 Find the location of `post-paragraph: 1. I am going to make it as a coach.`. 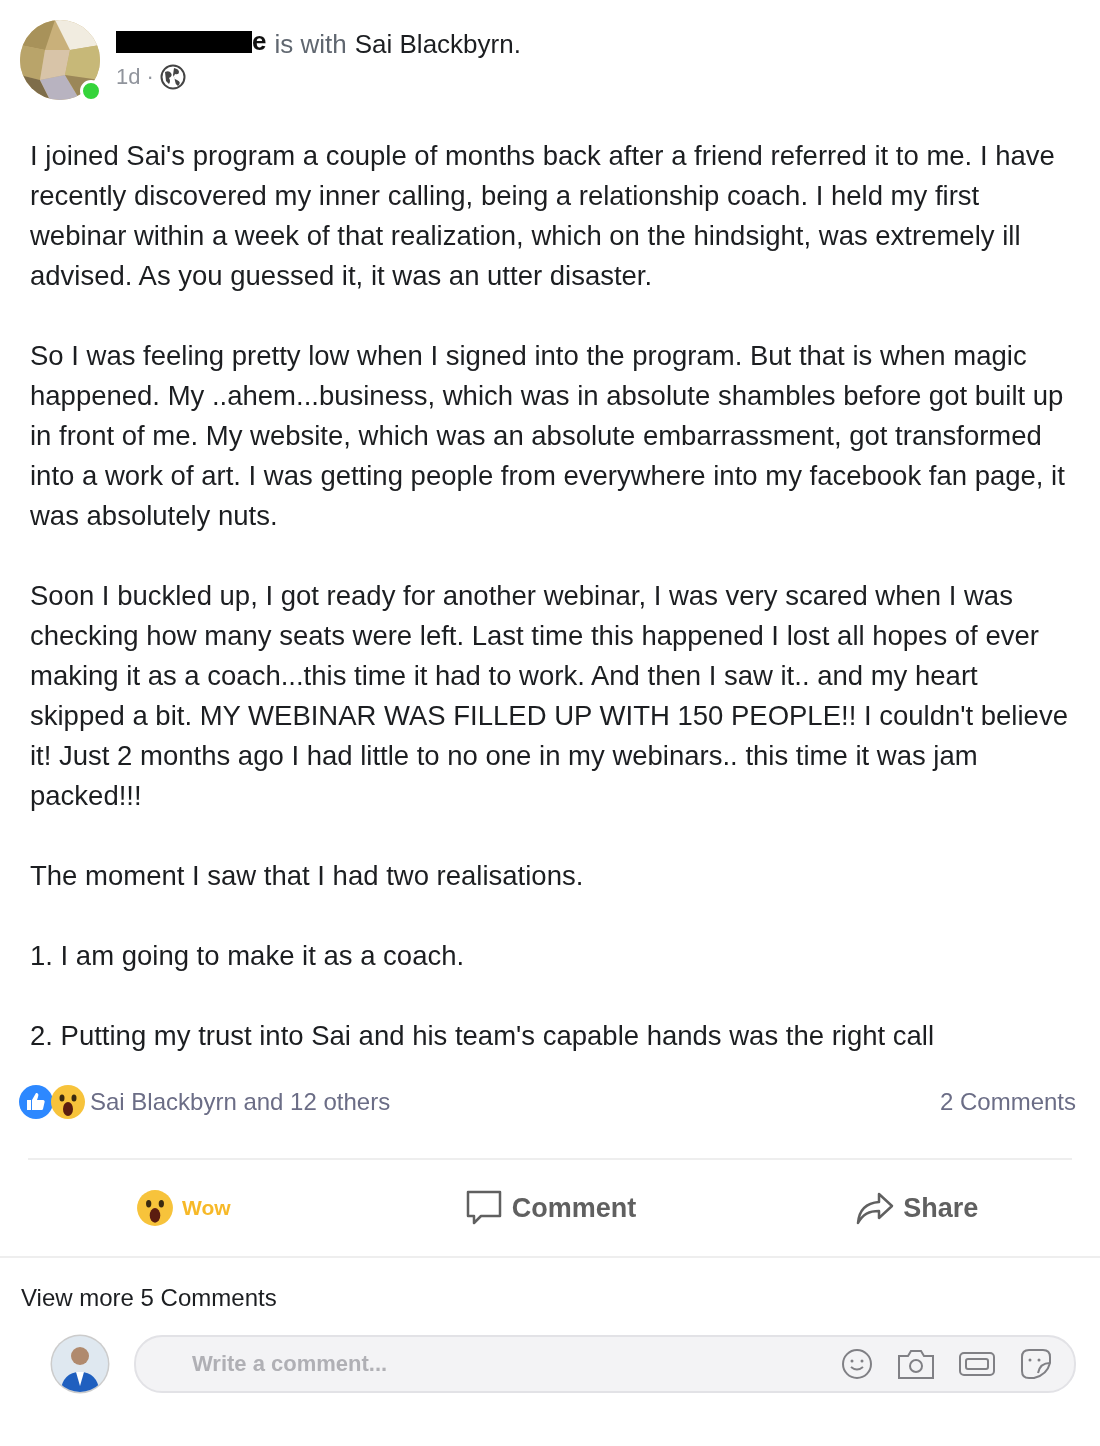

post-paragraph: 1. I am going to make it as a coach. is located at coordinates (248, 956).